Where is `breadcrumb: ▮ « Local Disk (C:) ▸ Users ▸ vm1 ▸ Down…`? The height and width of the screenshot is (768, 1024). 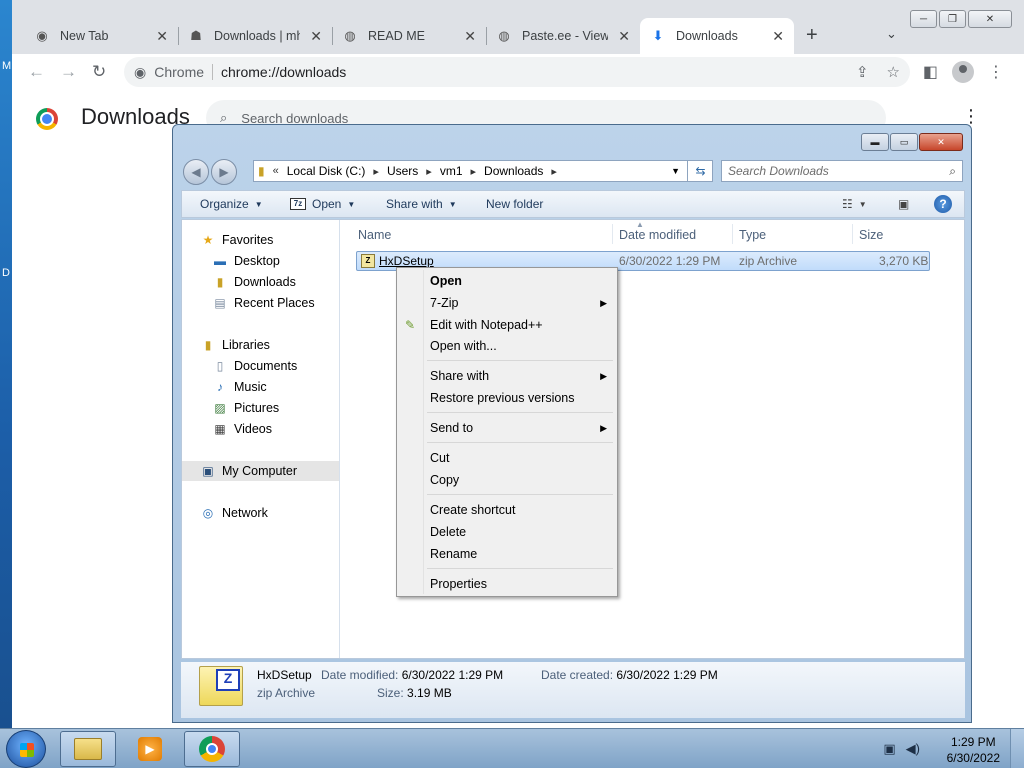
breadcrumb: ▮ « Local Disk (C:) ▸ Users ▸ vm1 ▸ Down… is located at coordinates (483, 171).